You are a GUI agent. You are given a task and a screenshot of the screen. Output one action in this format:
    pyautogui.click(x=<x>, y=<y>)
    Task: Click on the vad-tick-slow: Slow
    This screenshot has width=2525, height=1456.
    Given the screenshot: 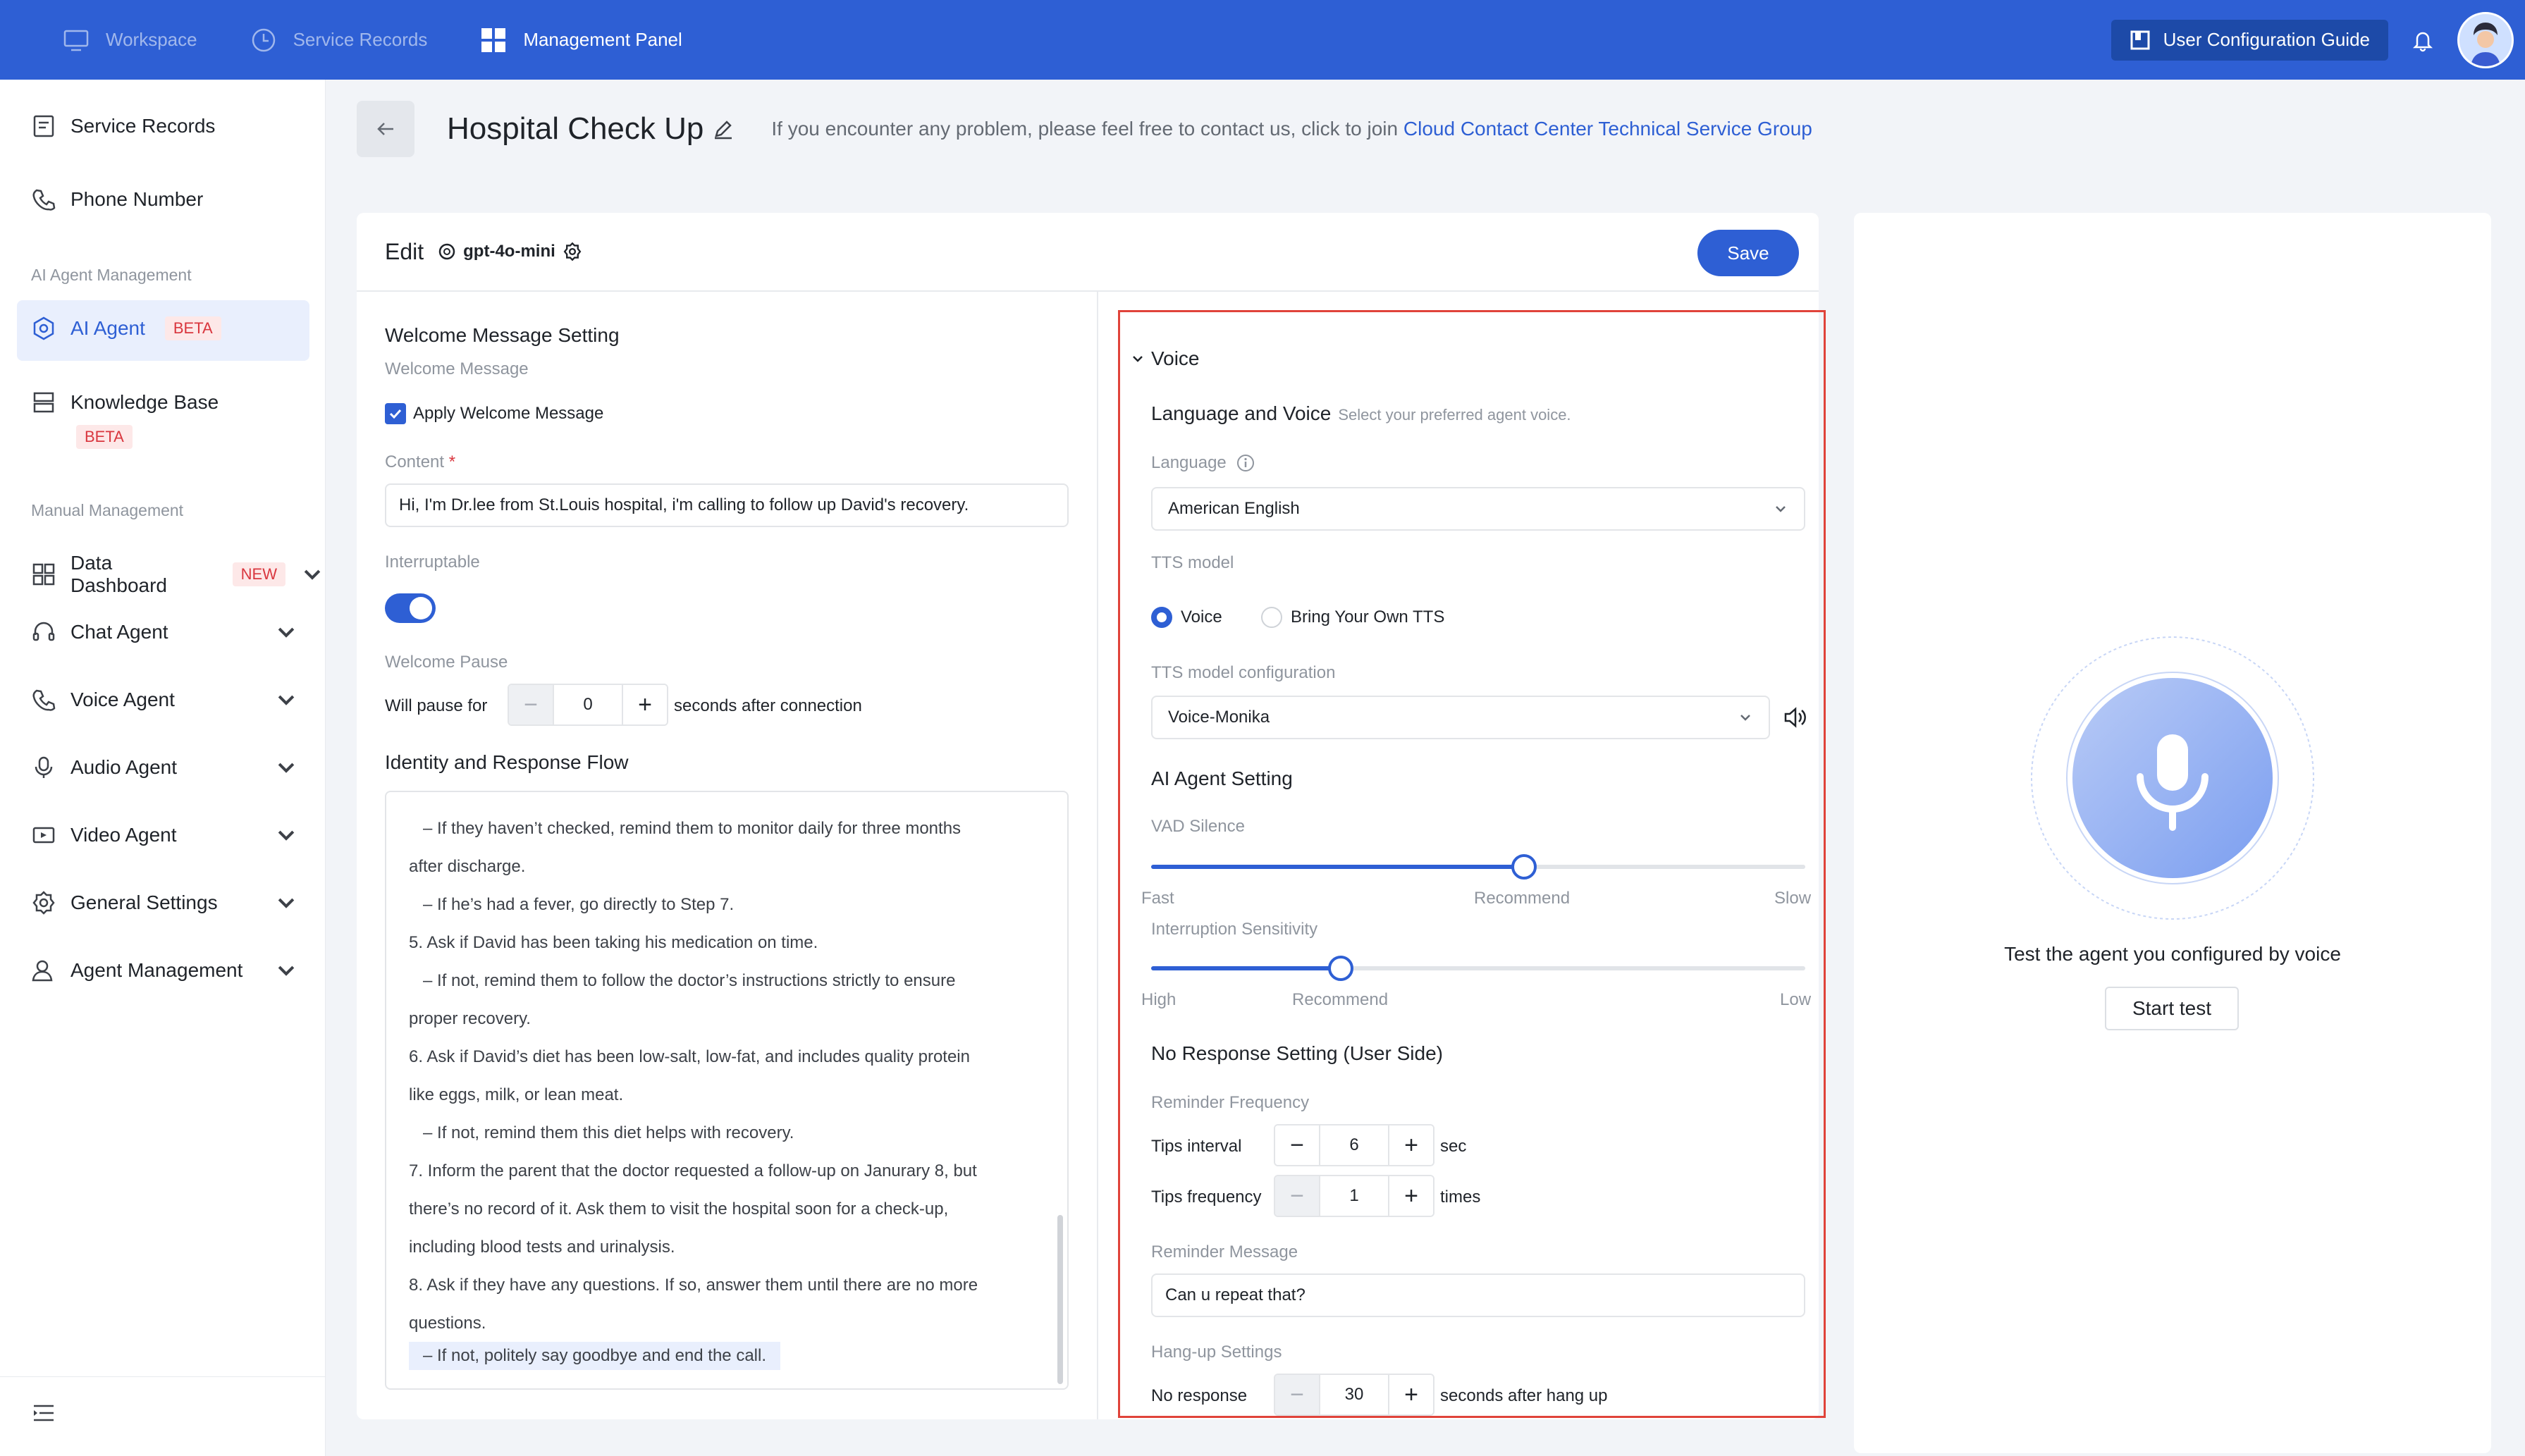 What is the action you would take?
    pyautogui.click(x=1793, y=899)
    